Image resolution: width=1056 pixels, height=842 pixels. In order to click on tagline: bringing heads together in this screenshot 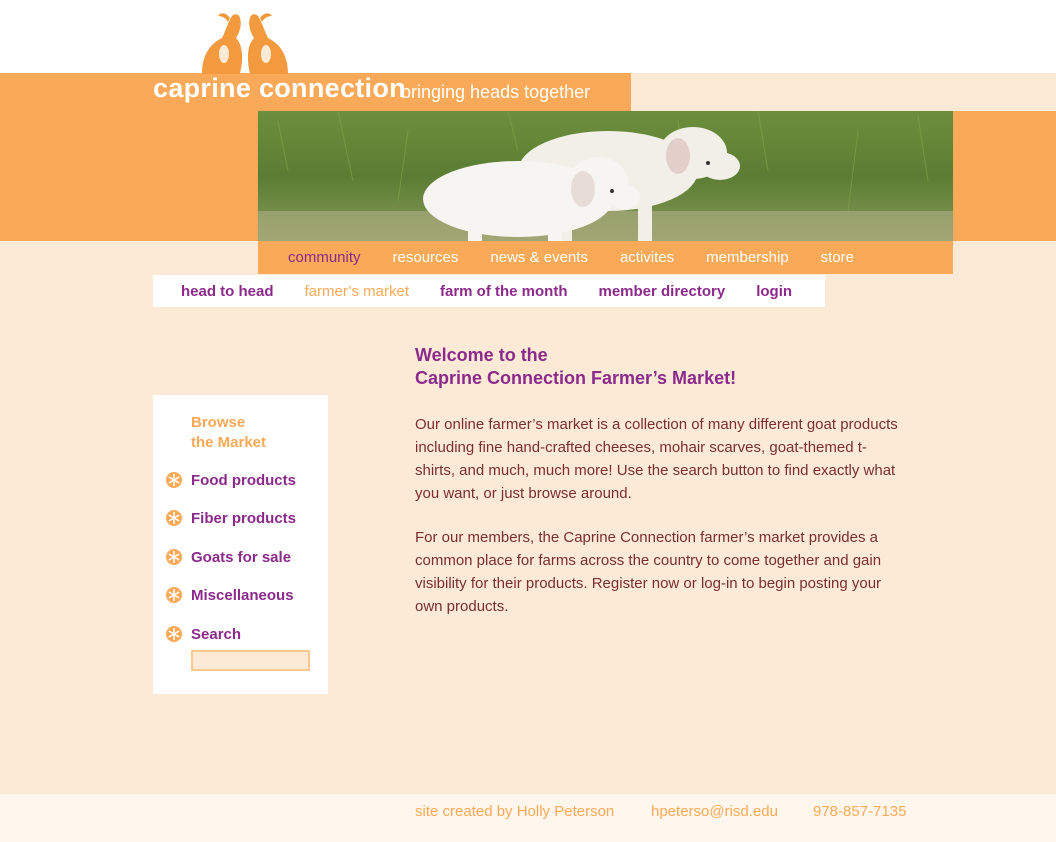, I will do `click(496, 92)`.